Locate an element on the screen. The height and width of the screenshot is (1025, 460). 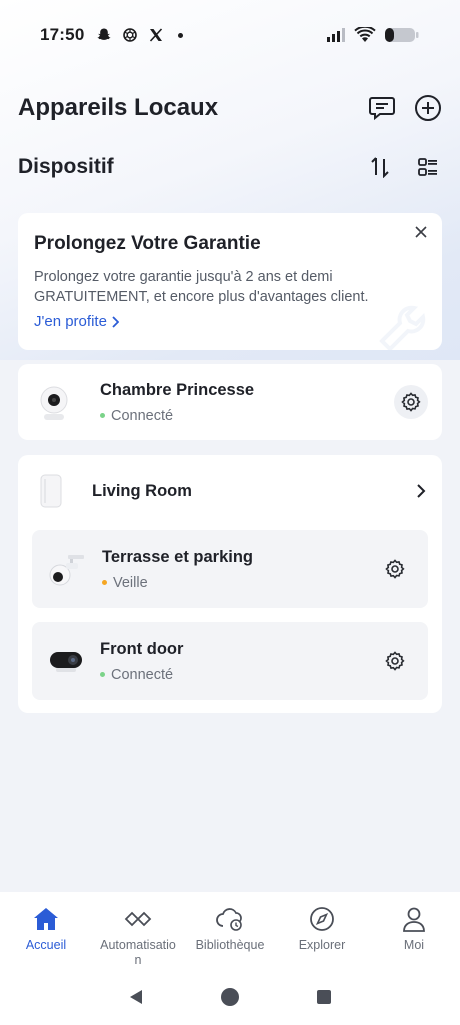
tab-label: Explorer is located at coordinates (322, 945).